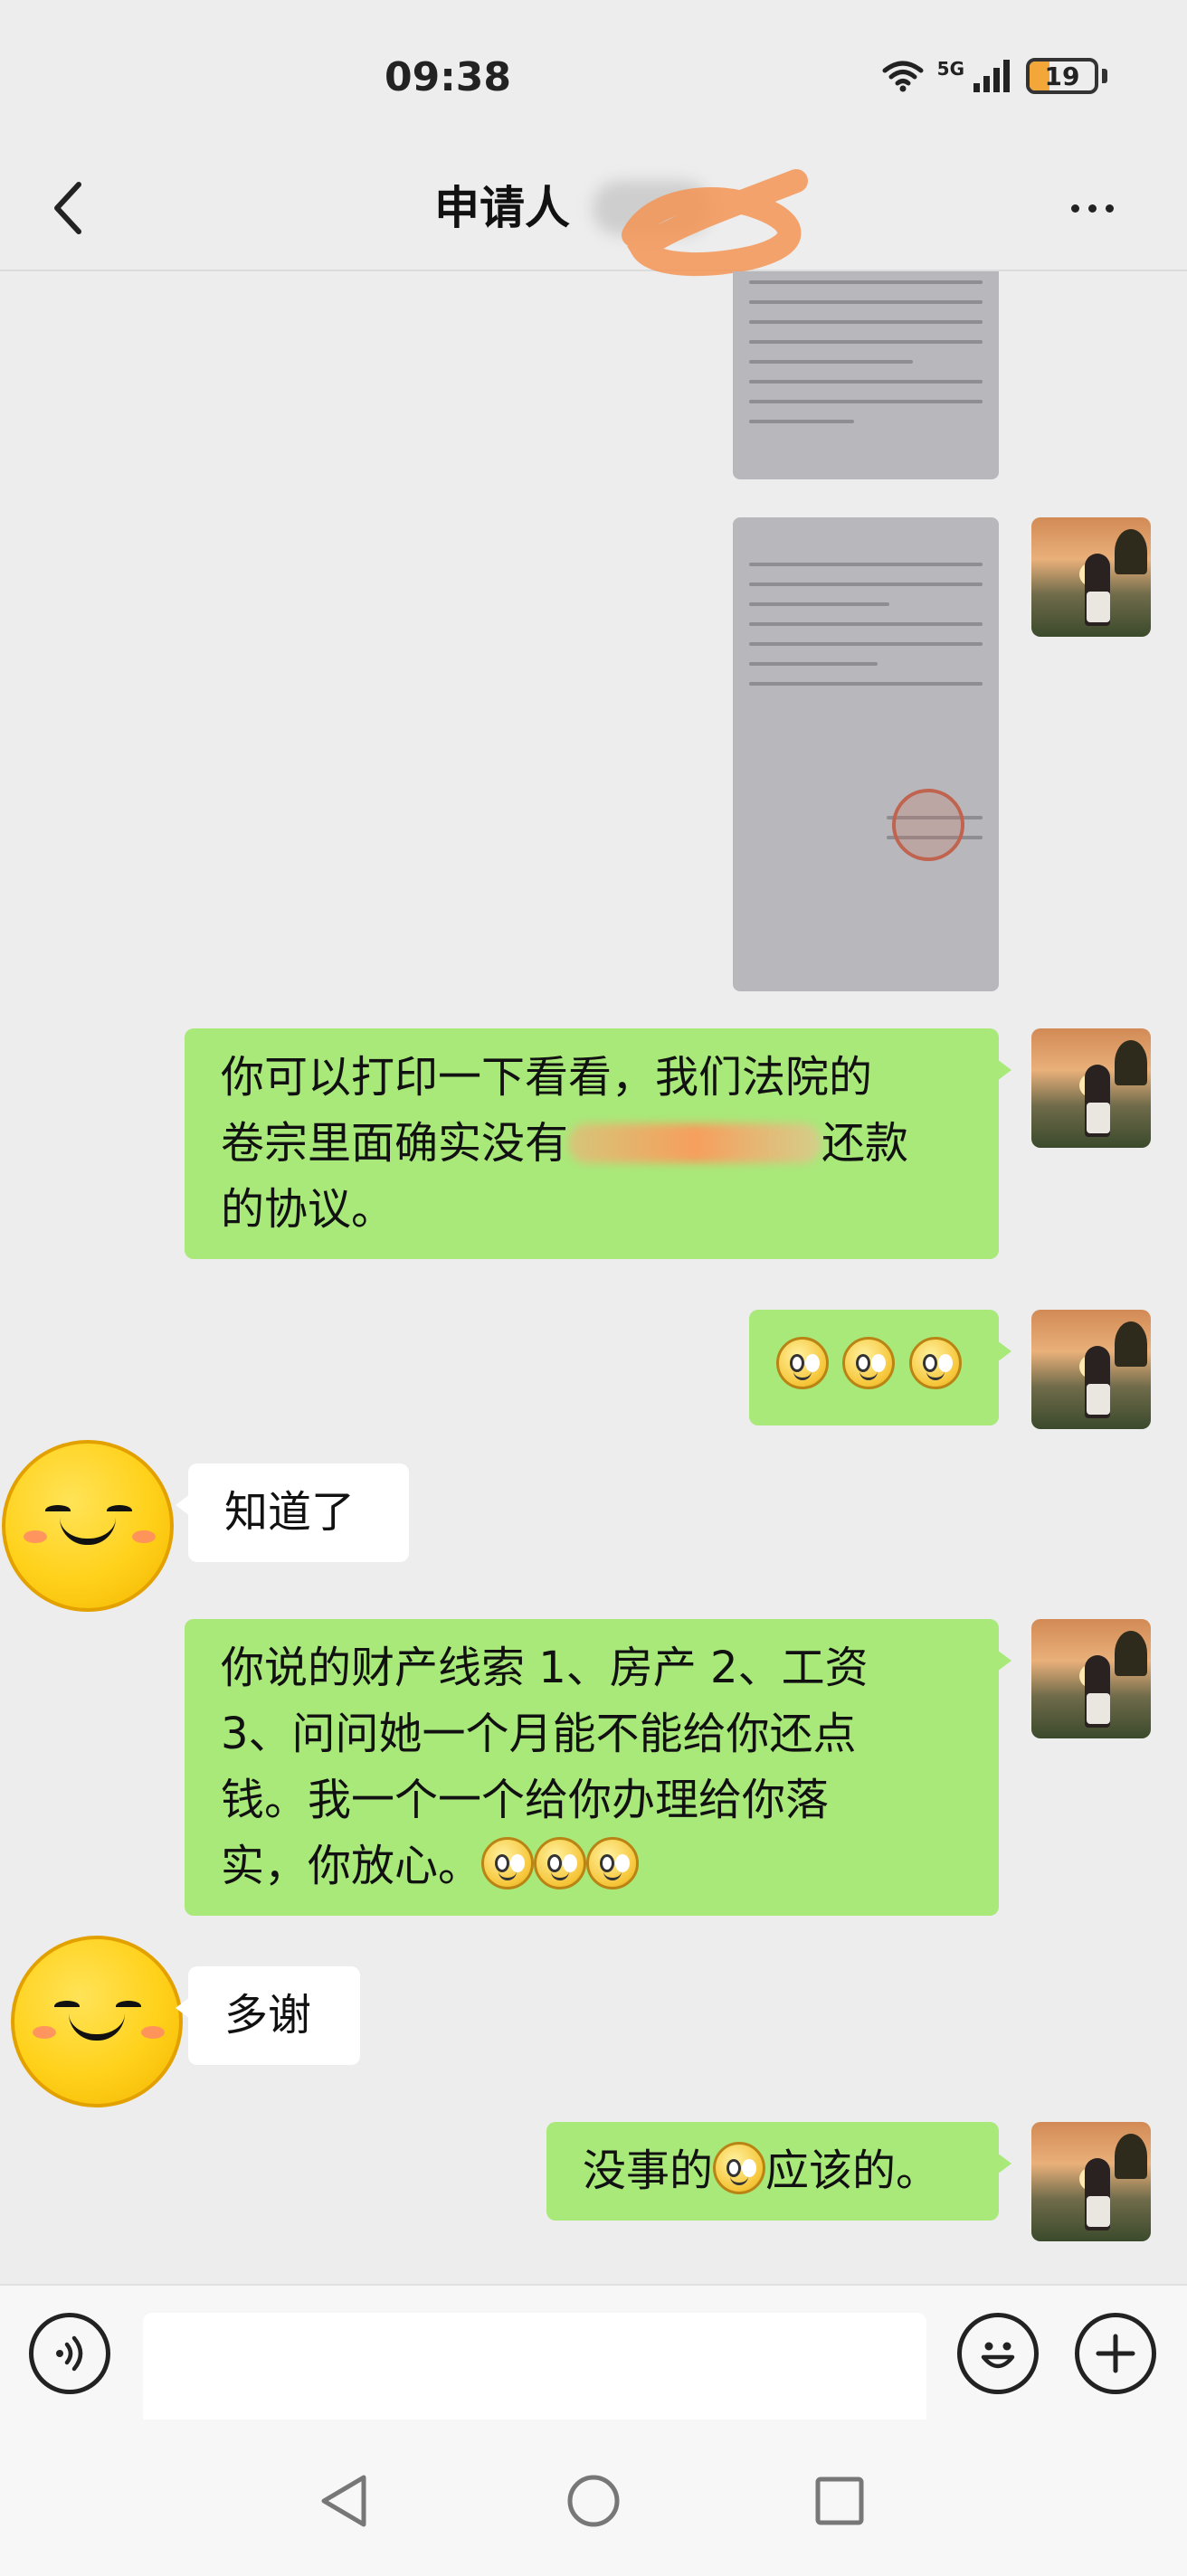  I want to click on system-home-button, so click(593, 2501).